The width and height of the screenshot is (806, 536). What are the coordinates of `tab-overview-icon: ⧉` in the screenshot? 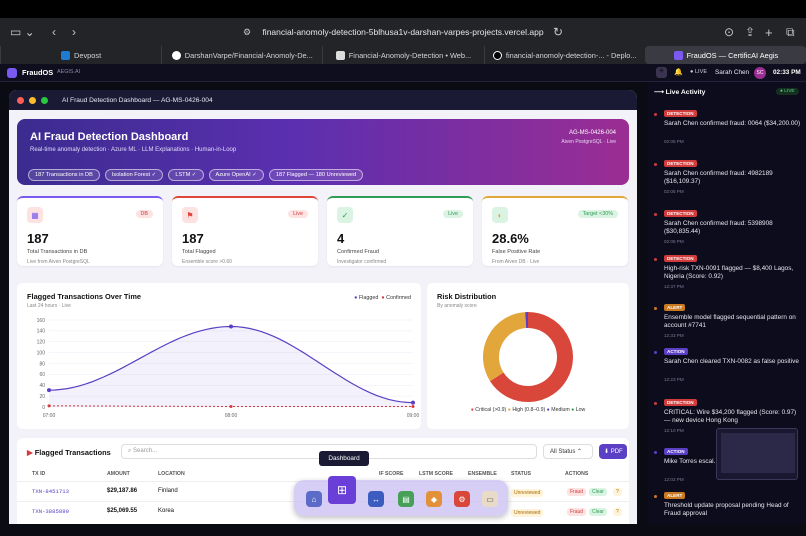 It's located at (790, 32).